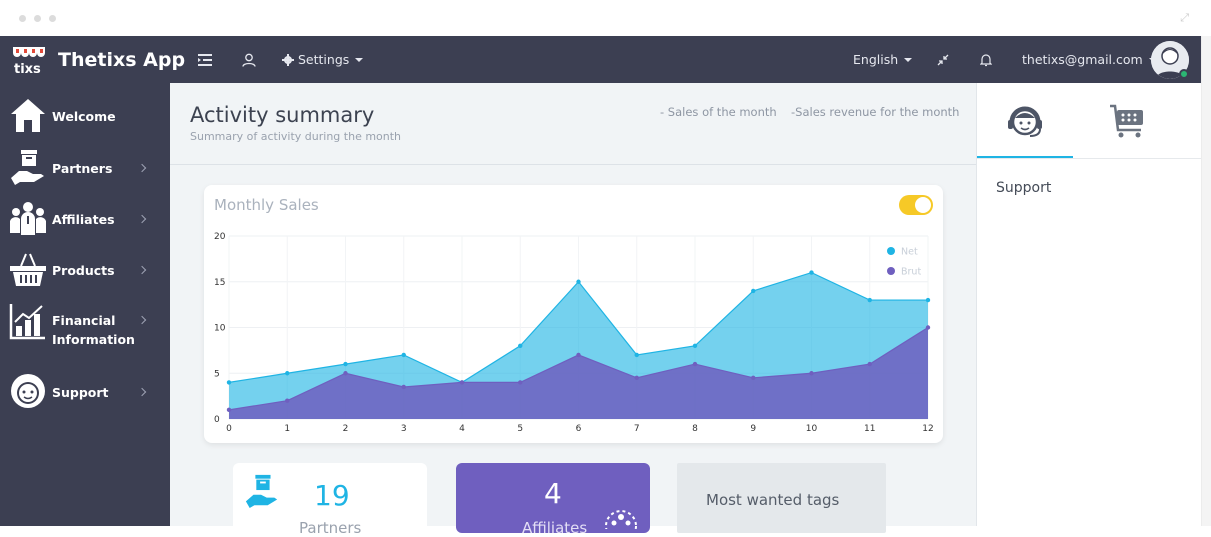 The height and width of the screenshot is (537, 1211). What do you see at coordinates (1184, 18) in the screenshot?
I see `fullscreen-icon: ⤢` at bounding box center [1184, 18].